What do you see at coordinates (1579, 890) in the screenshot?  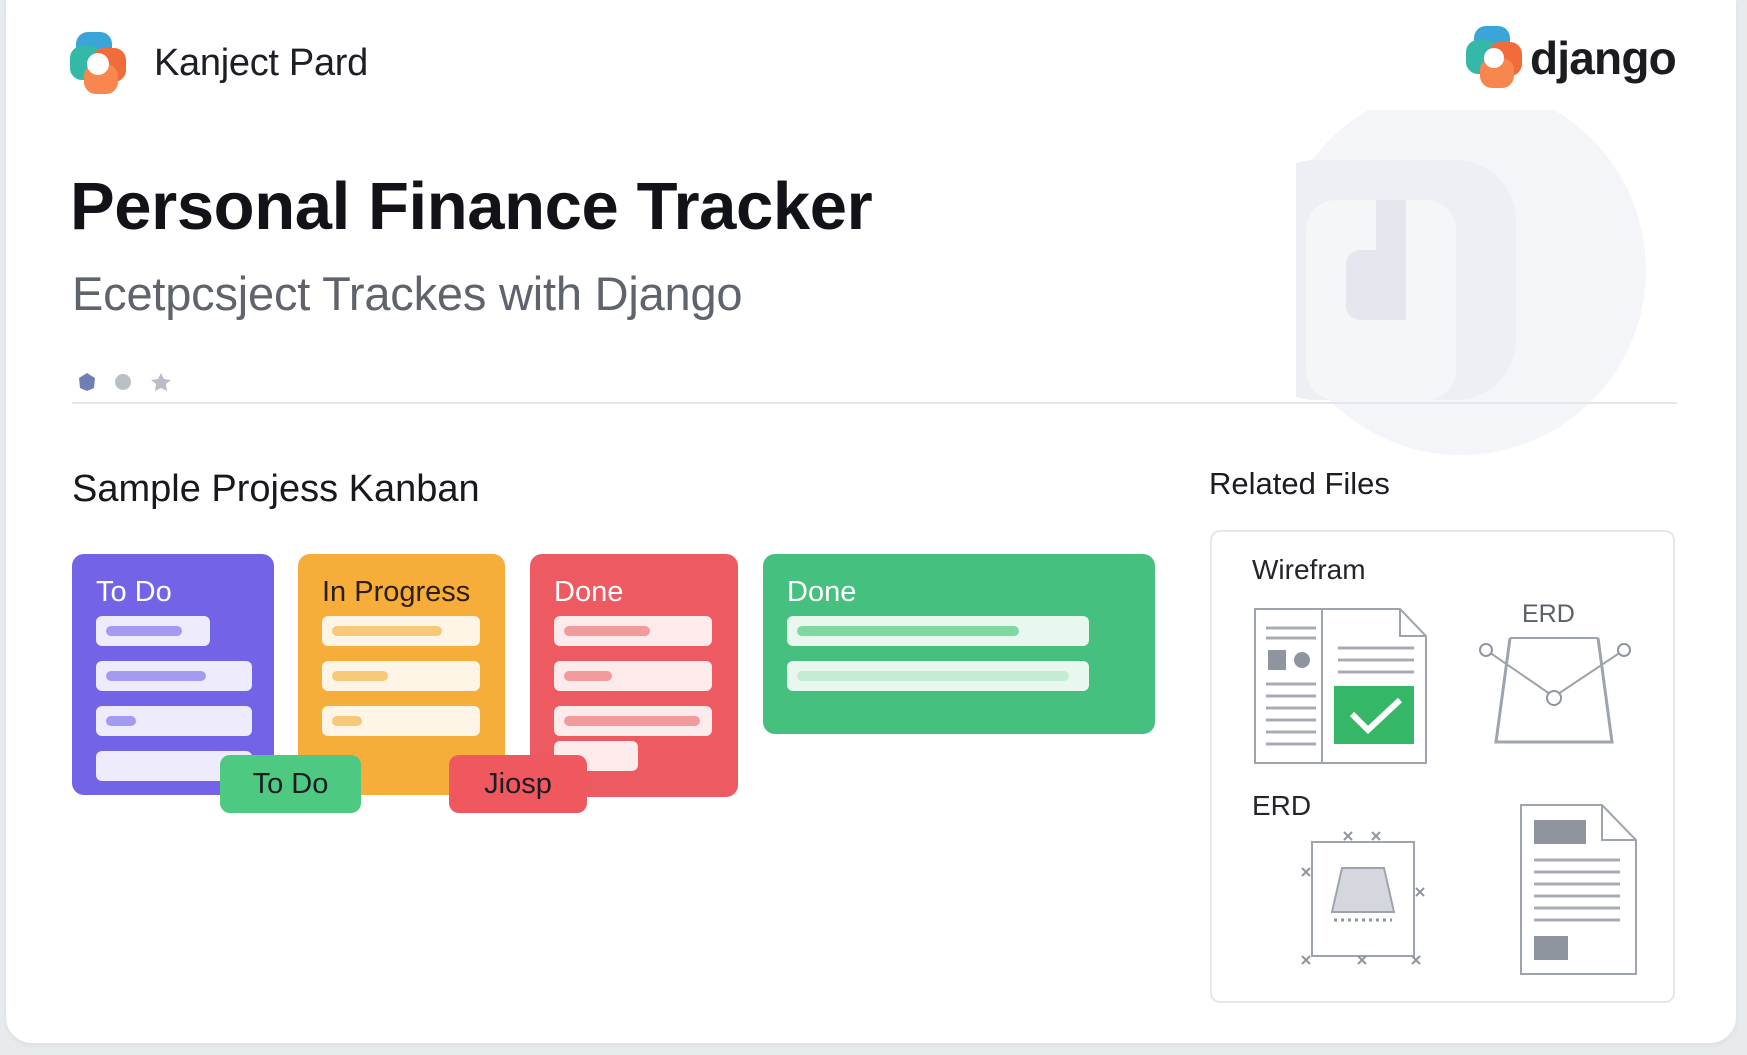 I see `document-icon` at bounding box center [1579, 890].